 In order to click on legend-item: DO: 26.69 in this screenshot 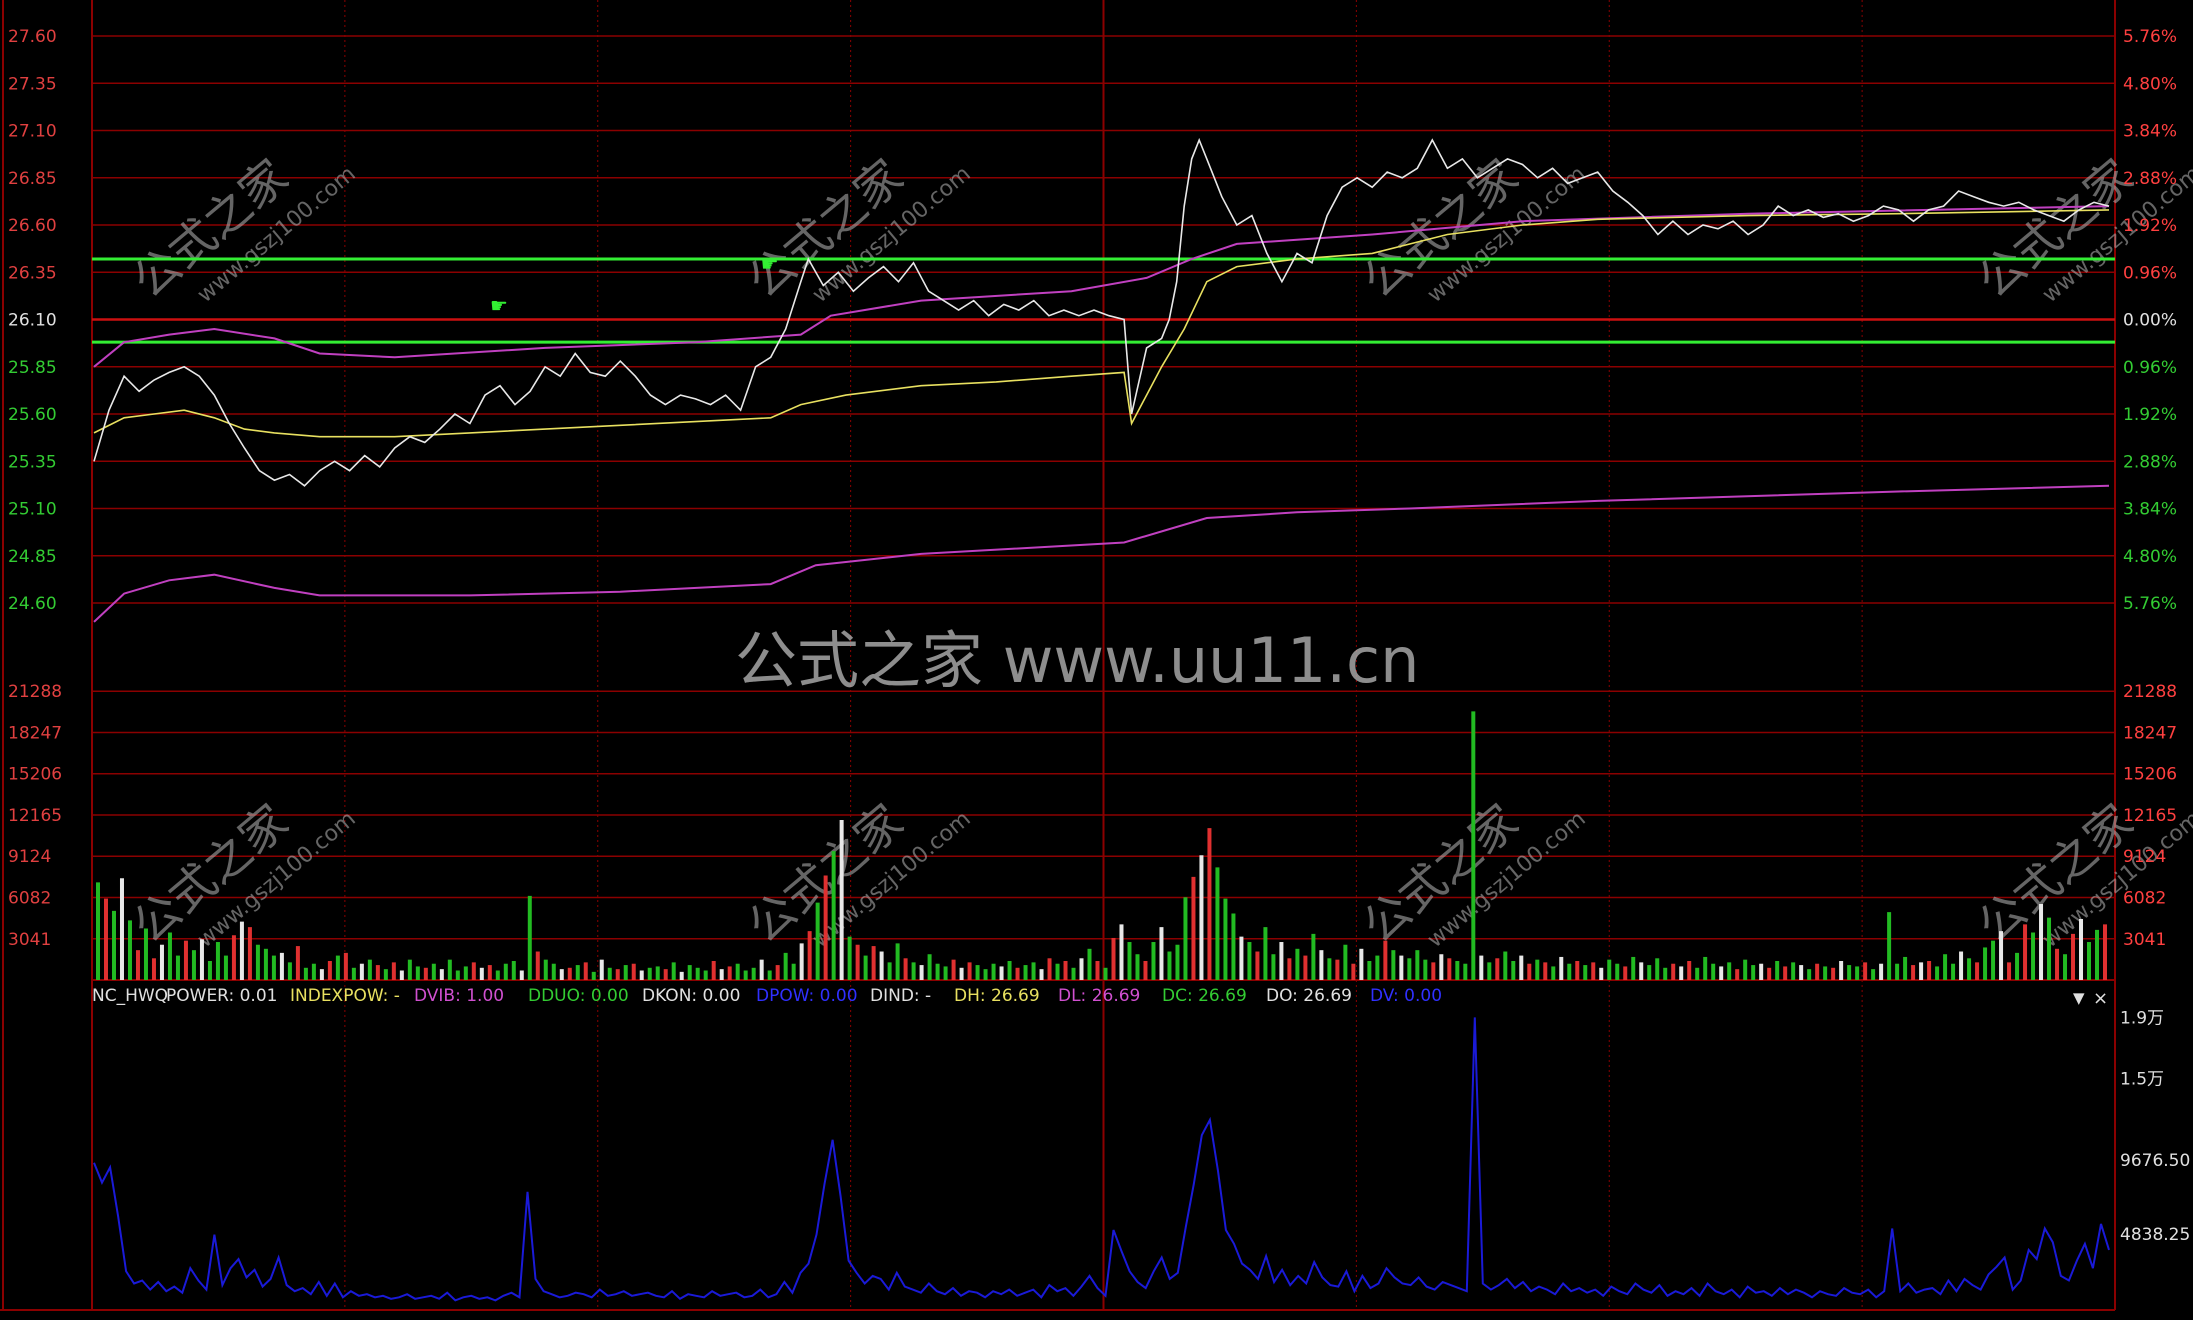, I will do `click(1309, 996)`.